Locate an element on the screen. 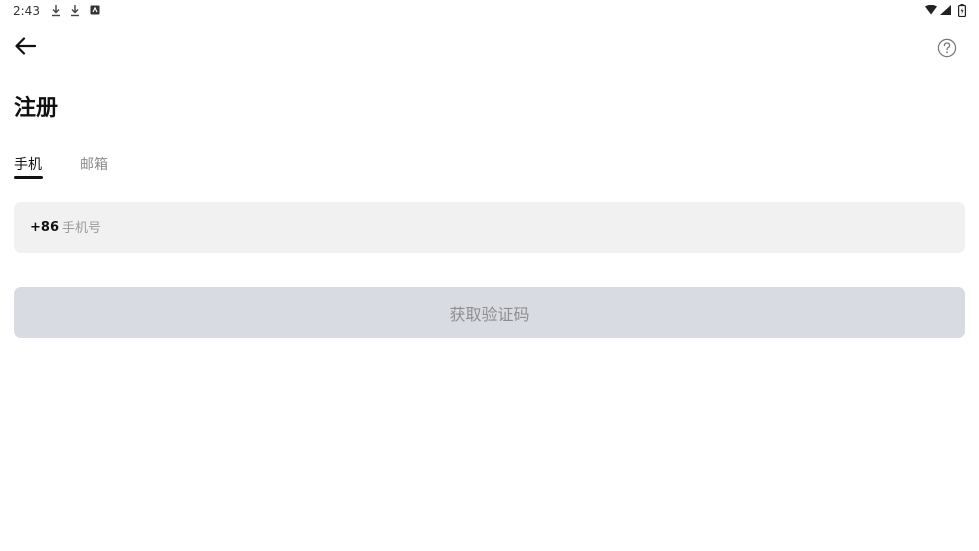 The image size is (979, 551). country-code-selector: +86 is located at coordinates (44, 227).